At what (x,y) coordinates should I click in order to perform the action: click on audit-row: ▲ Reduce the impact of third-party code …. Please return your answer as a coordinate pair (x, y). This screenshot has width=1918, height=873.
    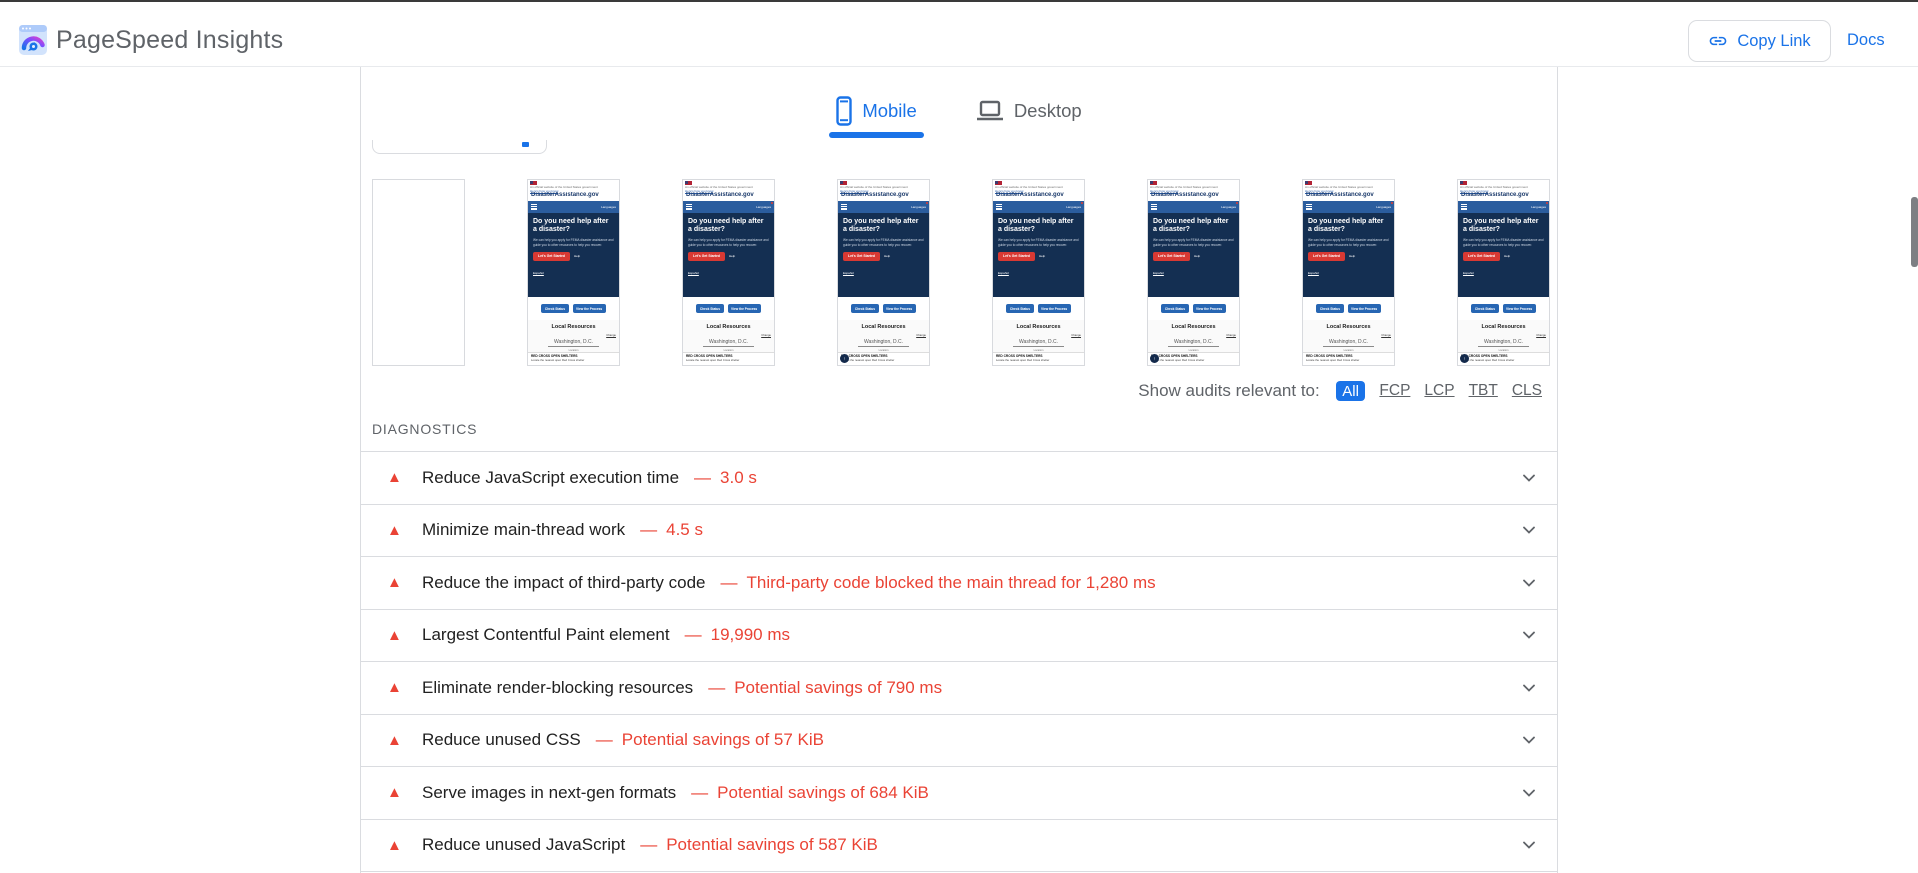
    Looking at the image, I should click on (959, 583).